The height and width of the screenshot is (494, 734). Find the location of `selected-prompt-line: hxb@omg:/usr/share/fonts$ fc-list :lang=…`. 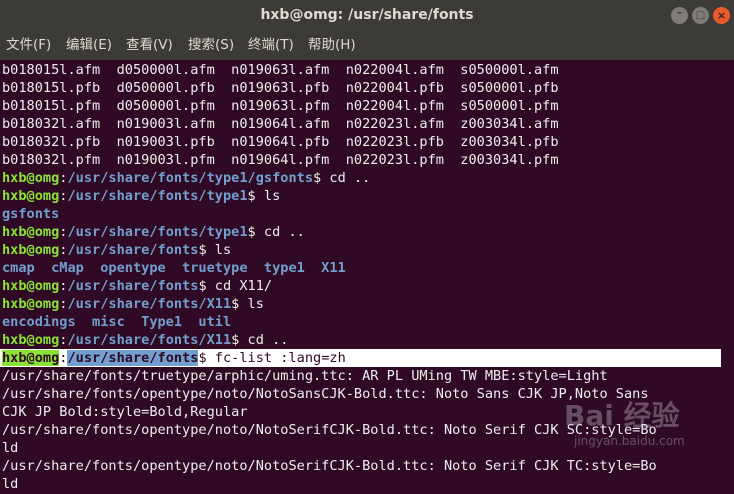

selected-prompt-line: hxb@omg:/usr/share/fonts$ fc-list :lang=… is located at coordinates (174, 358).